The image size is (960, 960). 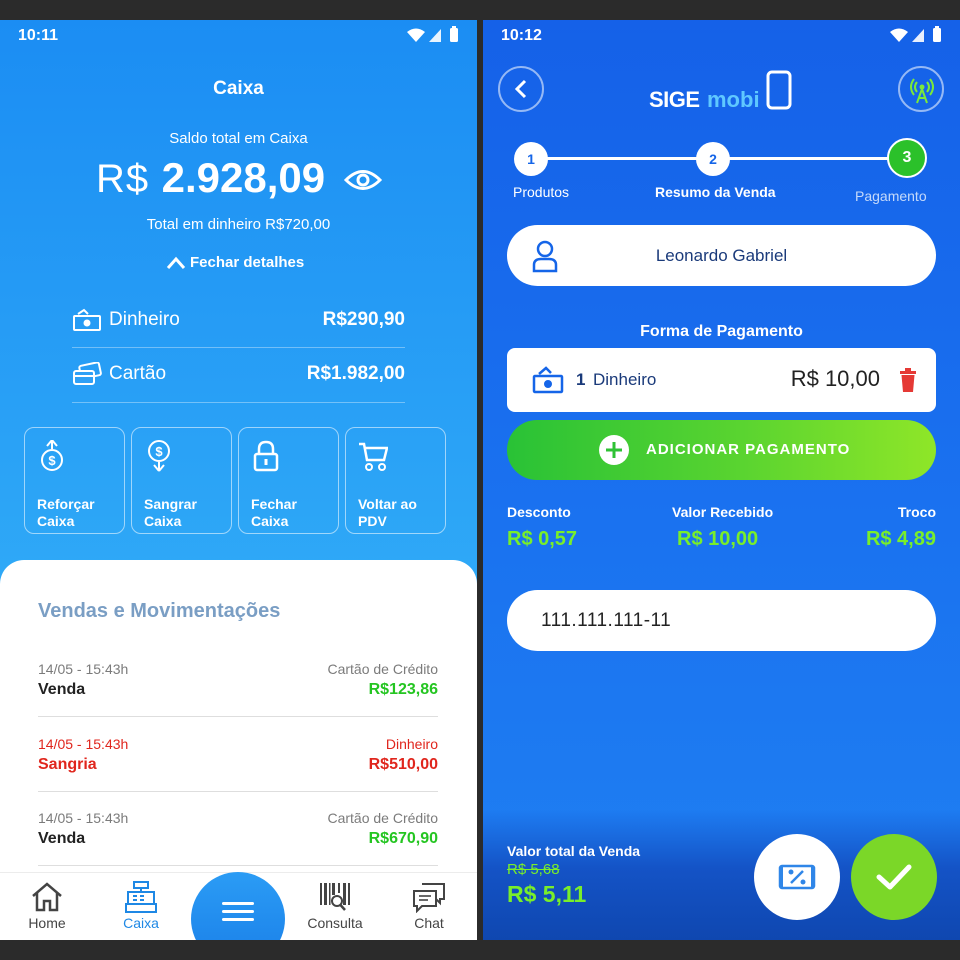 I want to click on back-button, so click(x=521, y=89).